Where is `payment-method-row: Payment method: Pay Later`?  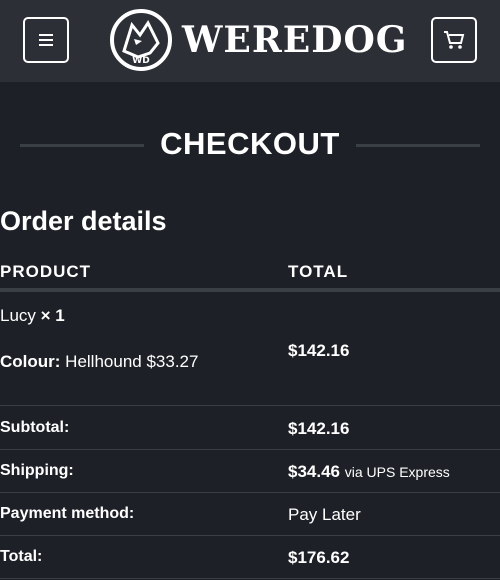
payment-method-row: Payment method: Pay Later is located at coordinates (250, 514).